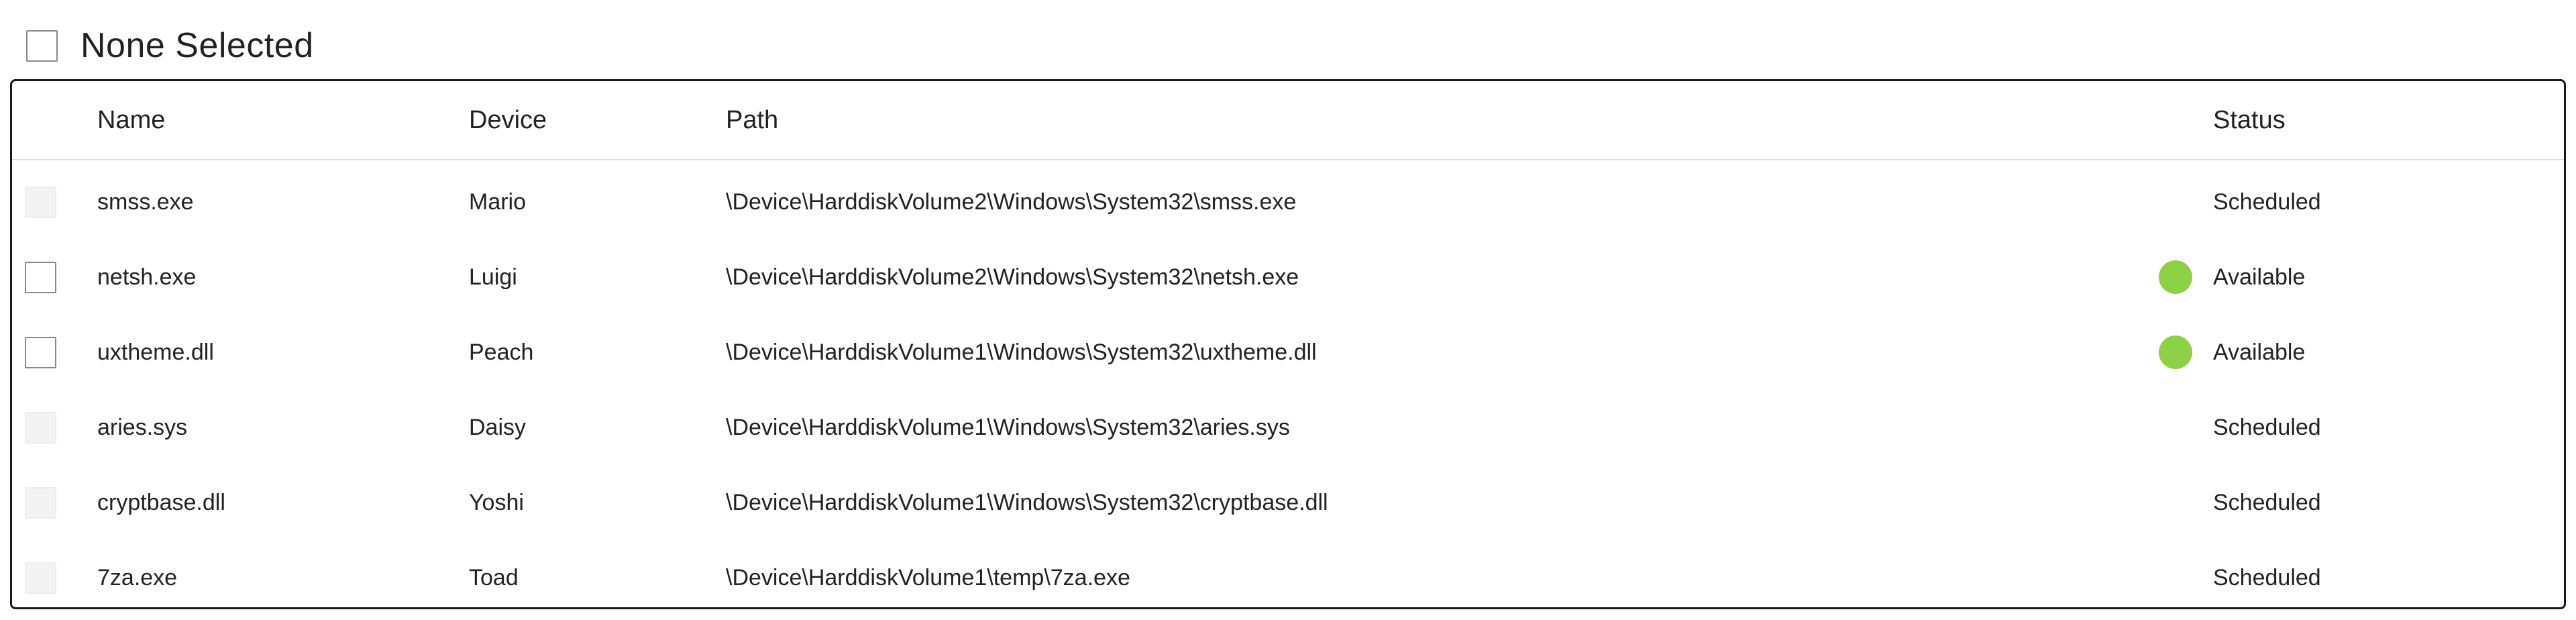 The width and height of the screenshot is (2576, 620). What do you see at coordinates (2249, 120) in the screenshot?
I see `column-header-status: Status` at bounding box center [2249, 120].